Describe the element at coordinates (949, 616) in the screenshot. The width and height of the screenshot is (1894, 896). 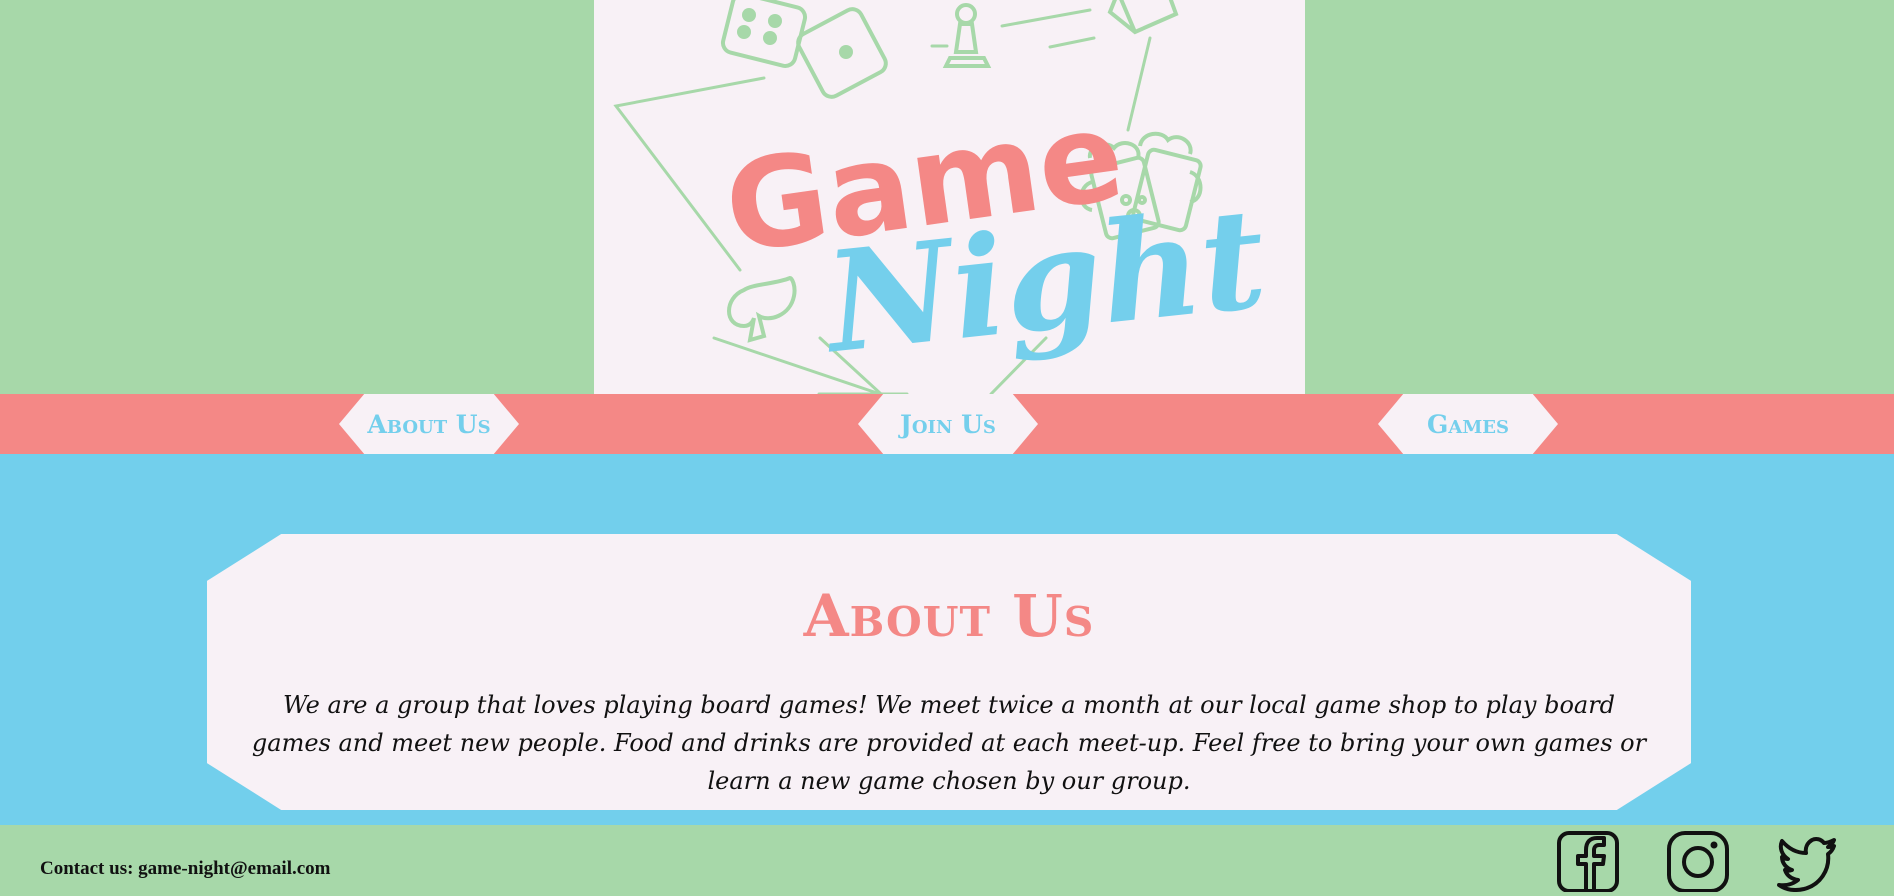
I see `about-title: About Us` at that location.